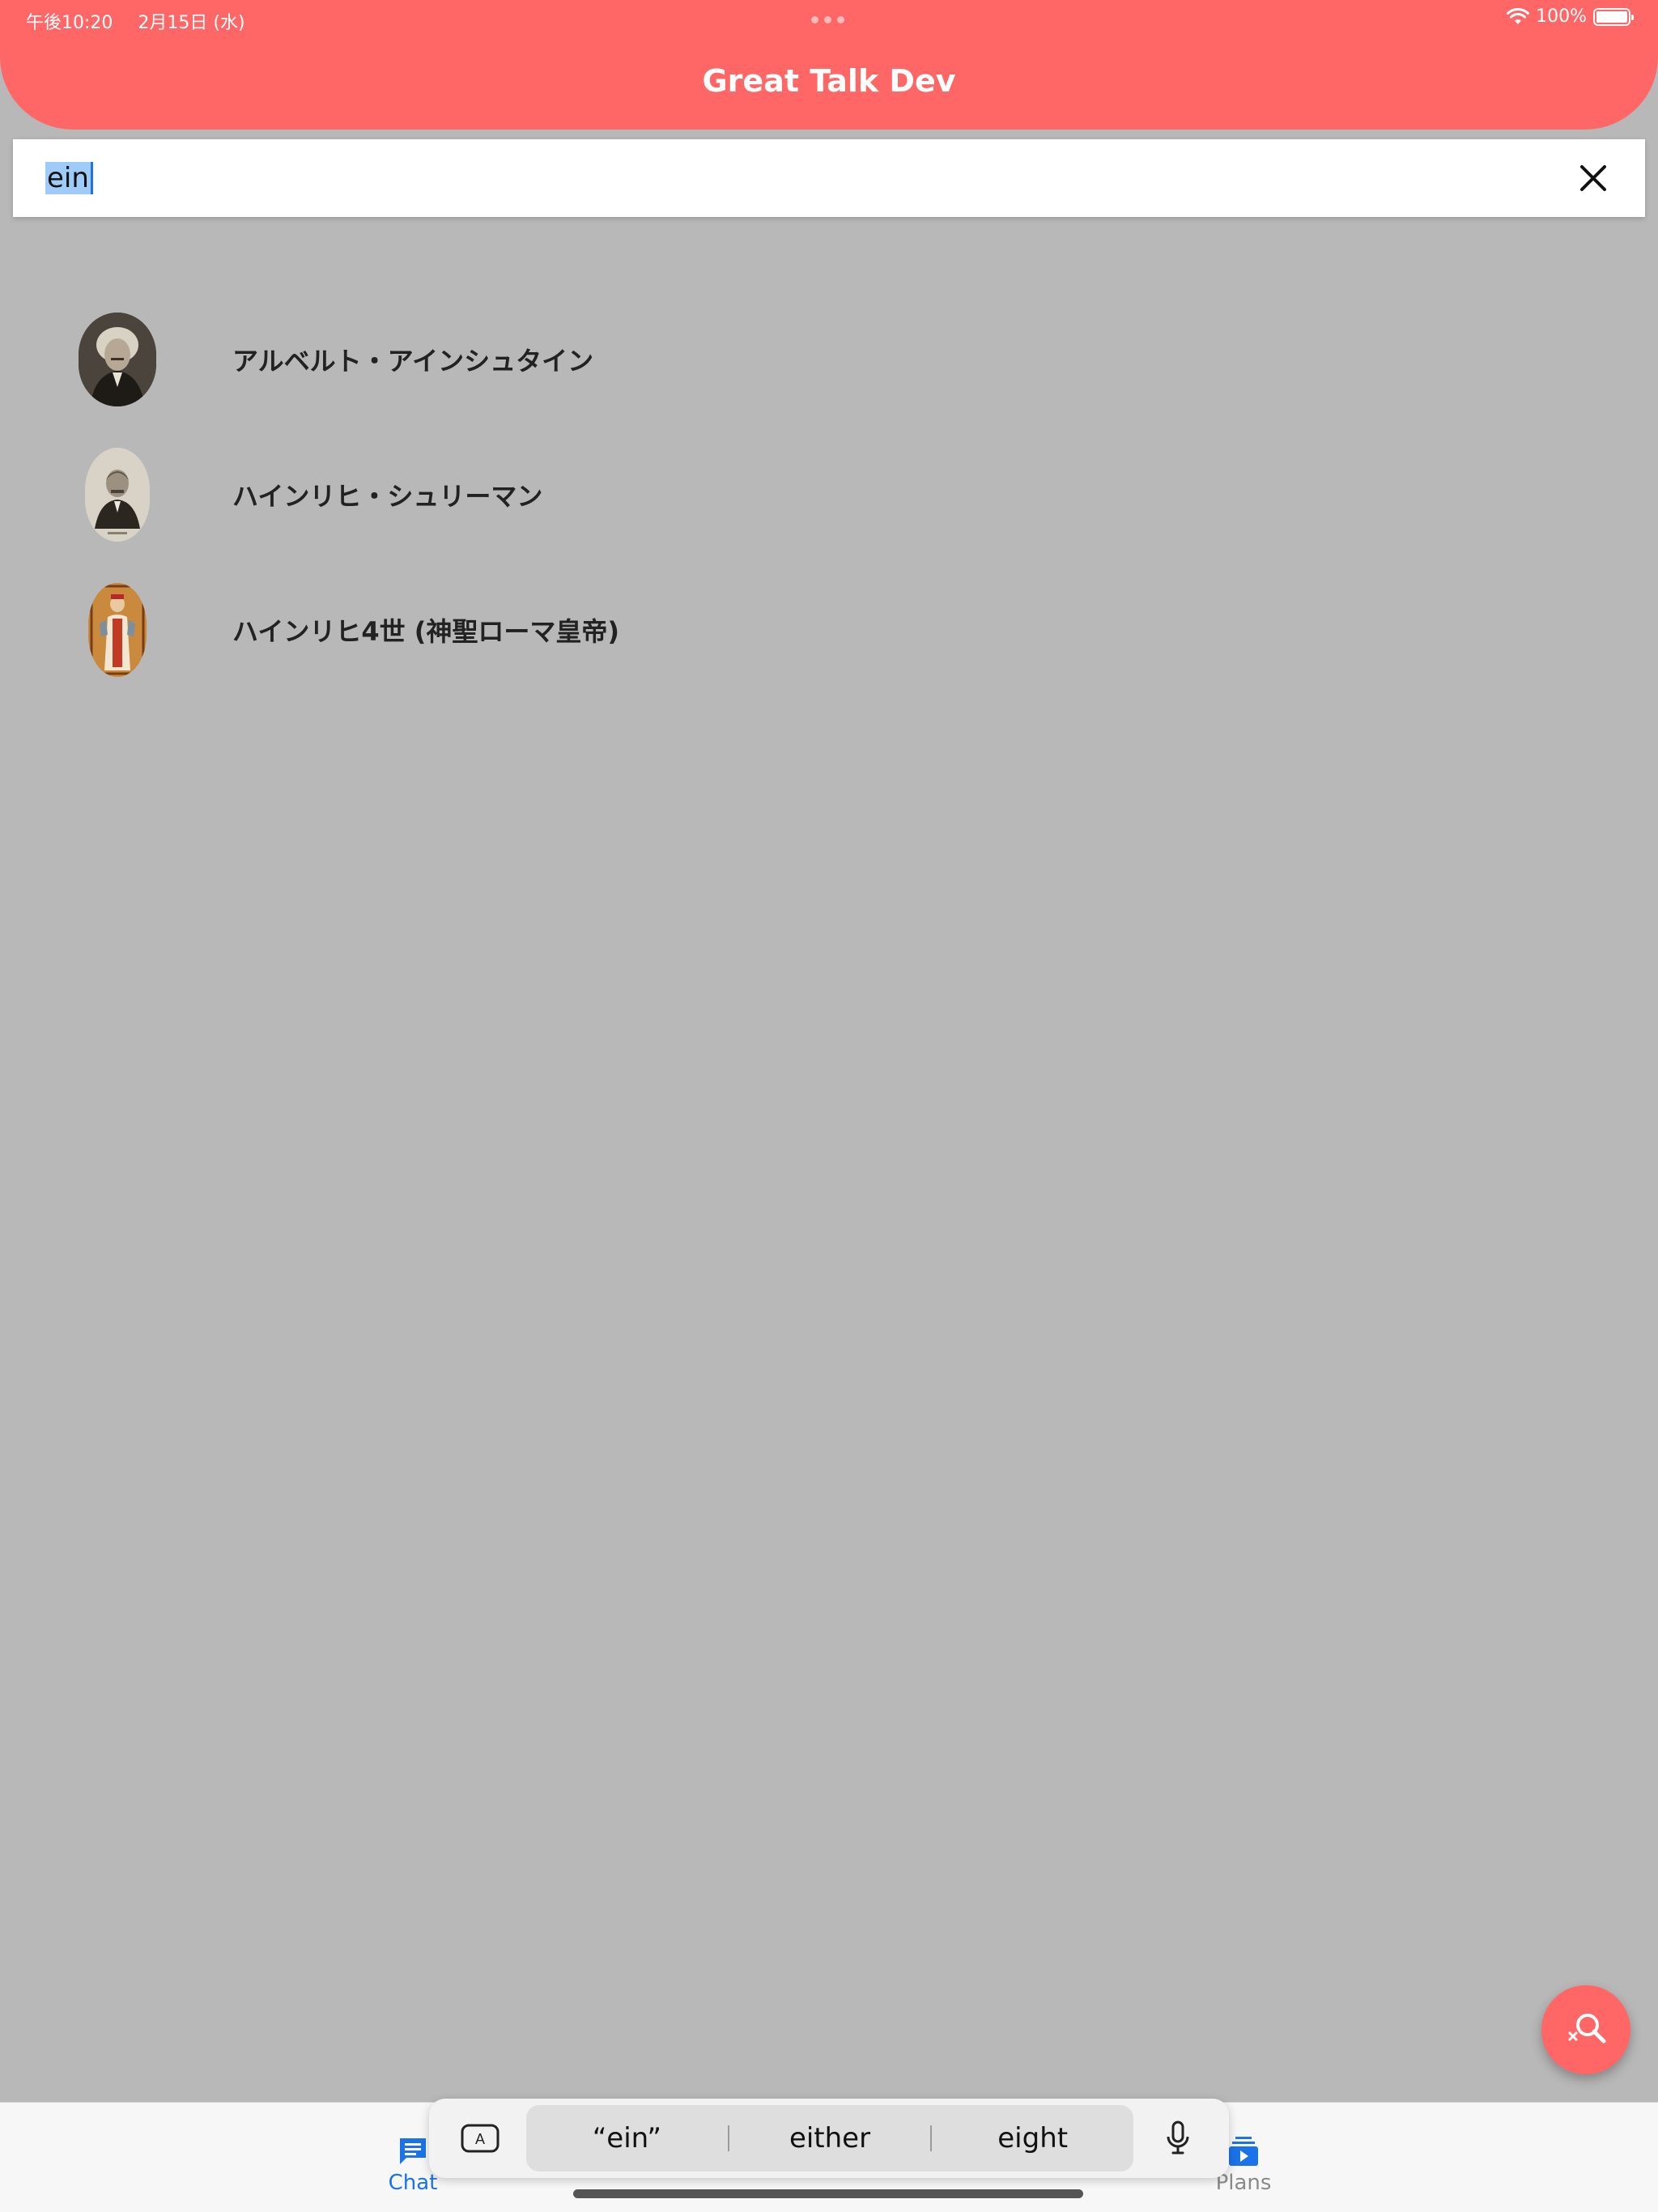 This screenshot has height=2212, width=1658. Describe the element at coordinates (191, 23) in the screenshot. I see `status-date: 2月15日 (水)` at that location.